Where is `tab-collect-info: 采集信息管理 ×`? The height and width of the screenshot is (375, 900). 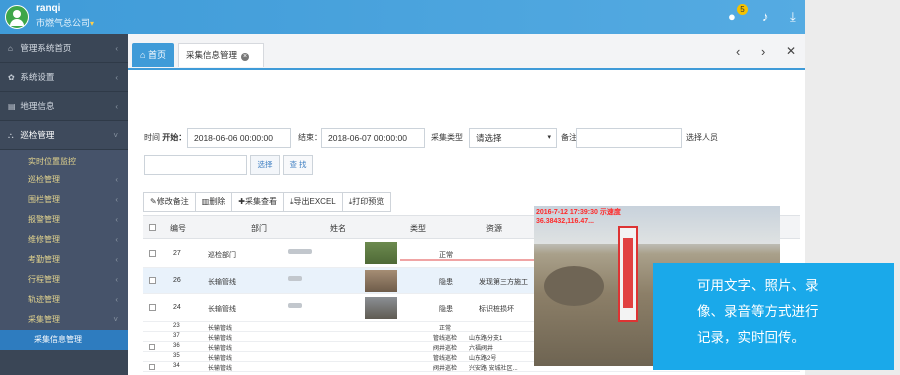
tab-collect-info: 采集信息管理 × is located at coordinates (221, 55).